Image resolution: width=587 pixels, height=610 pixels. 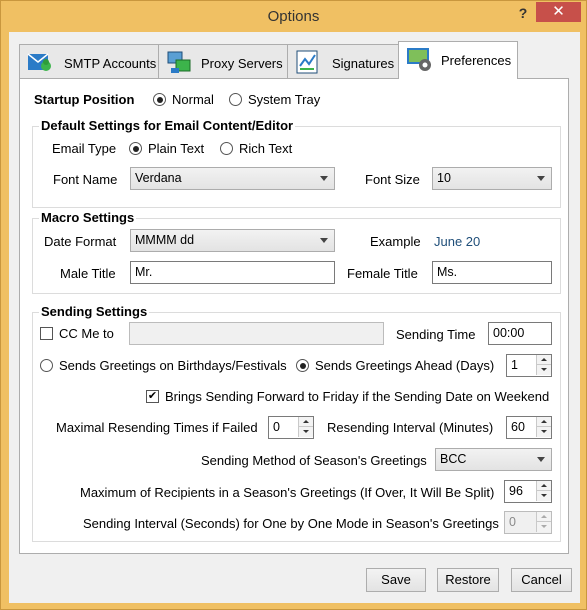 What do you see at coordinates (135, 148) in the screenshot?
I see `plain-text-radio` at bounding box center [135, 148].